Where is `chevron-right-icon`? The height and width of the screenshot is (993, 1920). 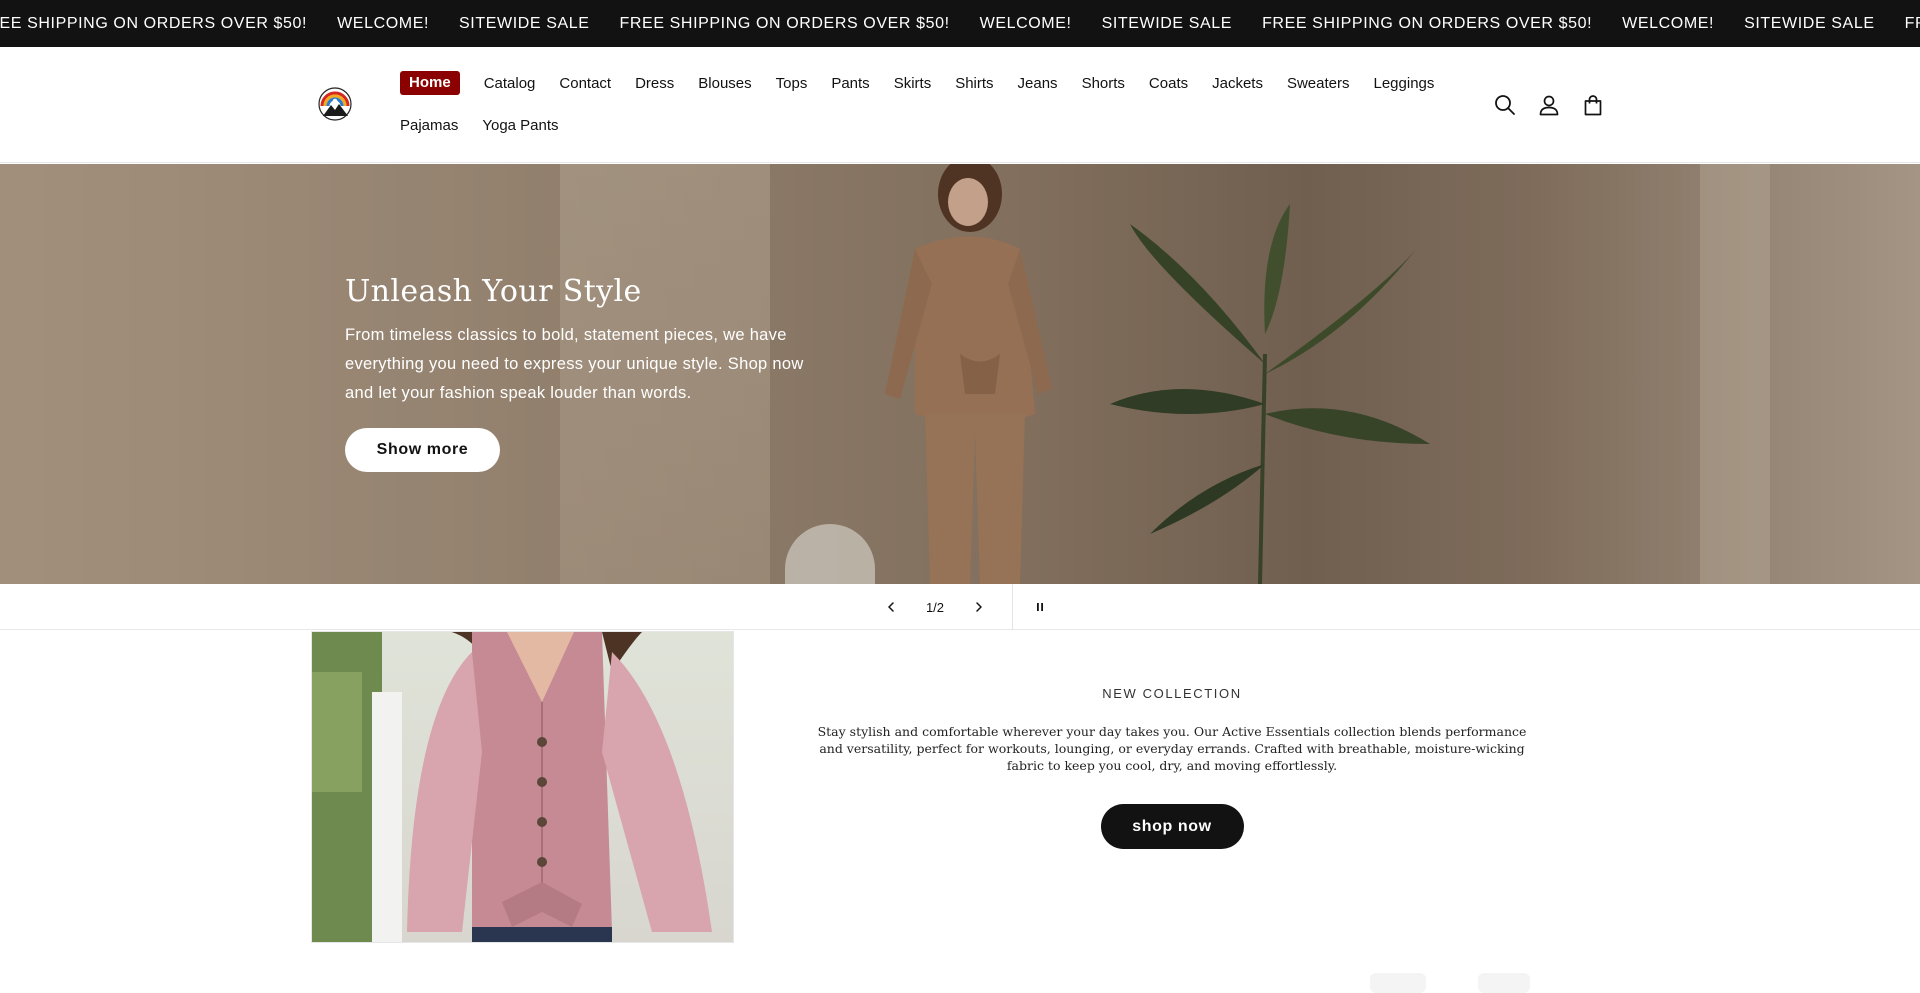 chevron-right-icon is located at coordinates (979, 607).